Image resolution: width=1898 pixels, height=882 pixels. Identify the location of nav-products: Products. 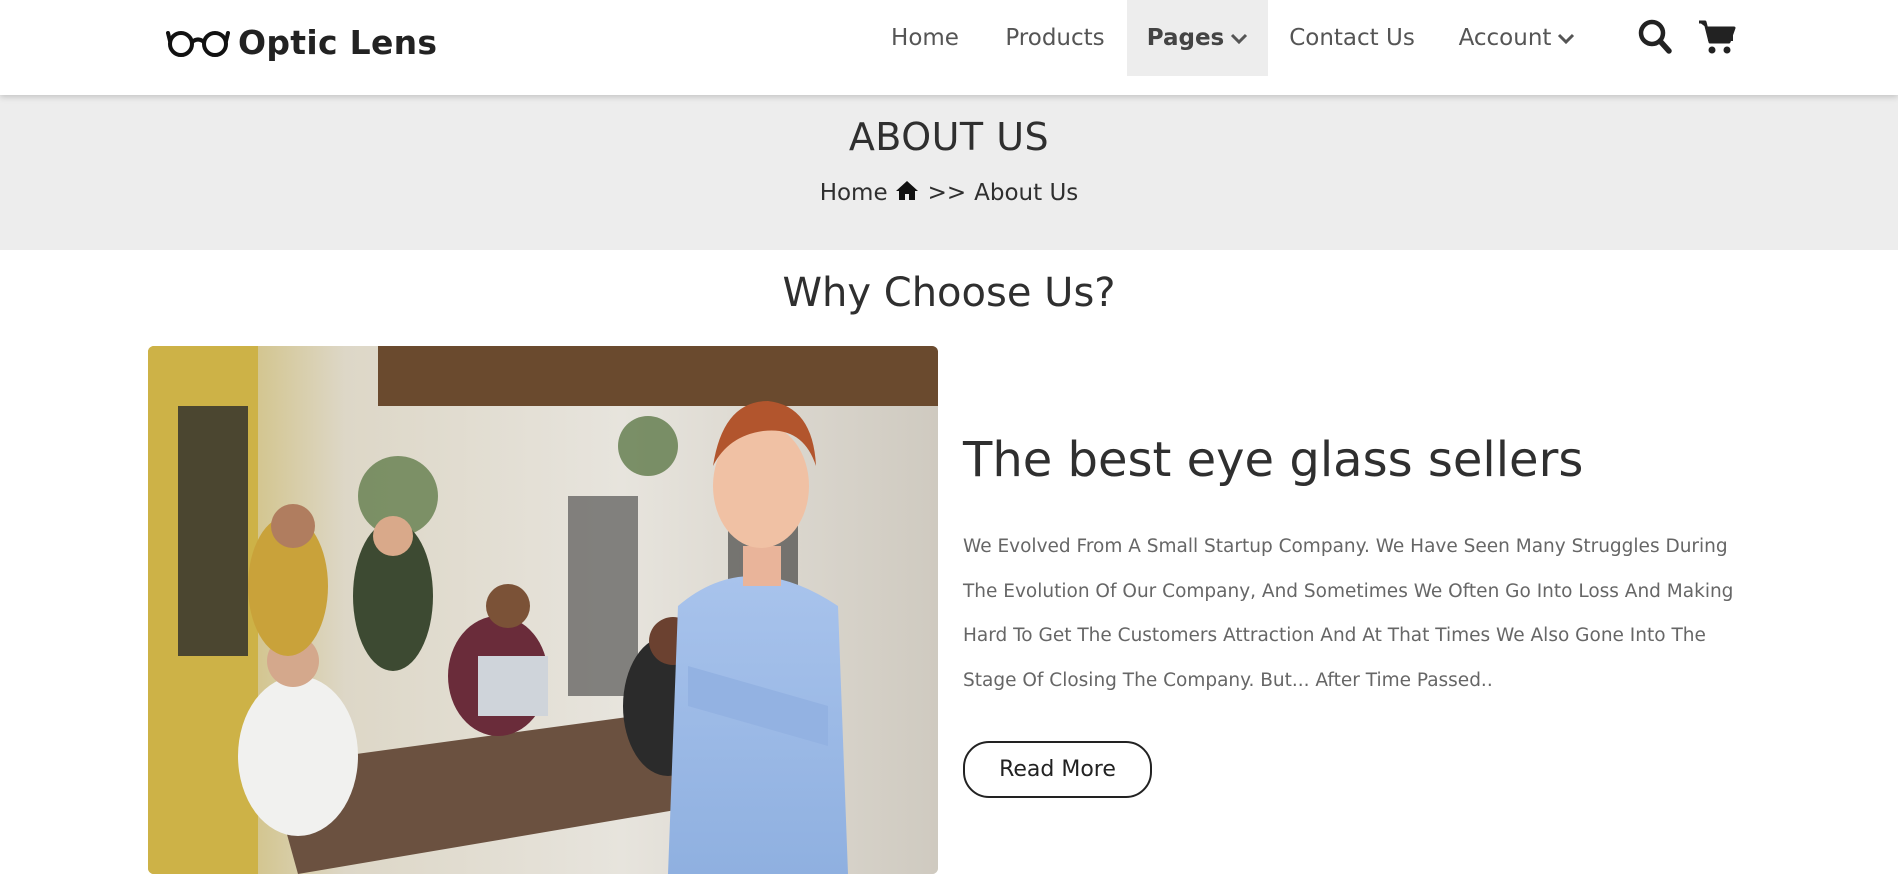
(1055, 38).